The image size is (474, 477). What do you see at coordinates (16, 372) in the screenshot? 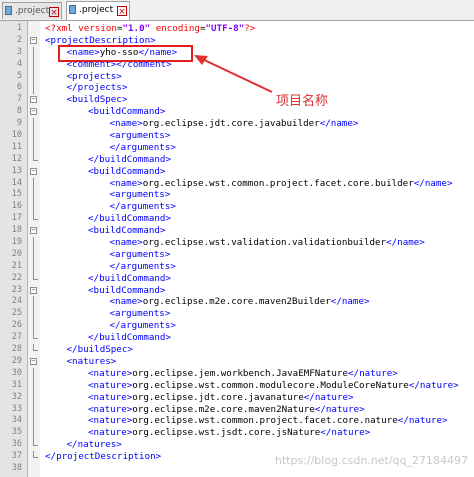
I see `line-number: 30` at bounding box center [16, 372].